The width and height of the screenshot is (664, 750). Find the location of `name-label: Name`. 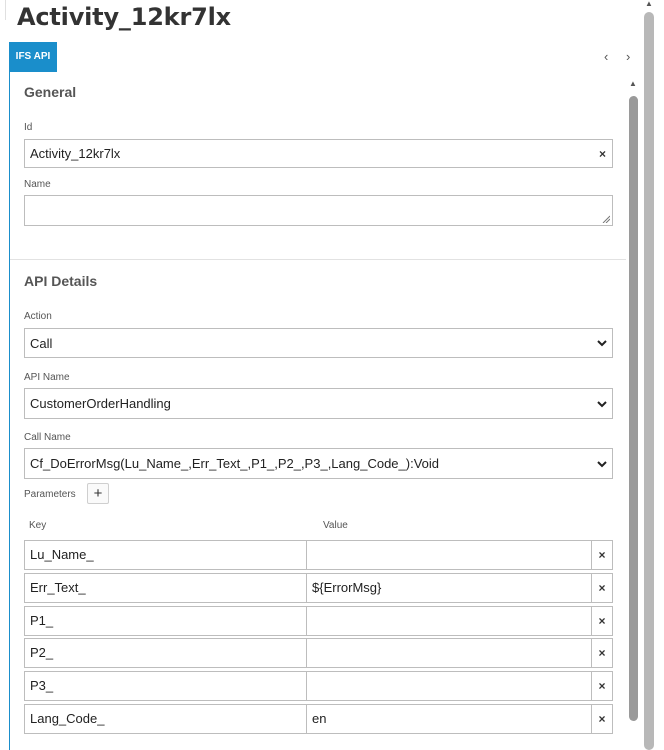

name-label: Name is located at coordinates (37, 184).